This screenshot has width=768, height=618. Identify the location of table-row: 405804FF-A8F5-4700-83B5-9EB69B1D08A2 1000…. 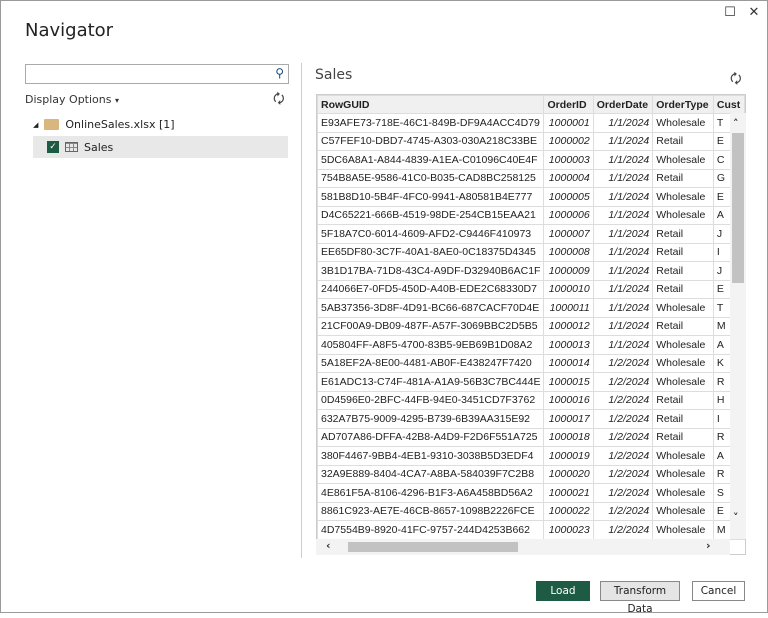
(531, 345).